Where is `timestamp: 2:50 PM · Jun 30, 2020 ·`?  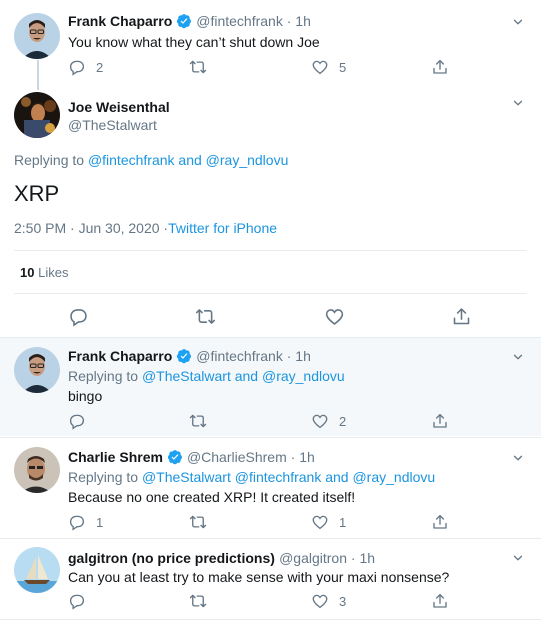
timestamp: 2:50 PM · Jun 30, 2020 · is located at coordinates (91, 228).